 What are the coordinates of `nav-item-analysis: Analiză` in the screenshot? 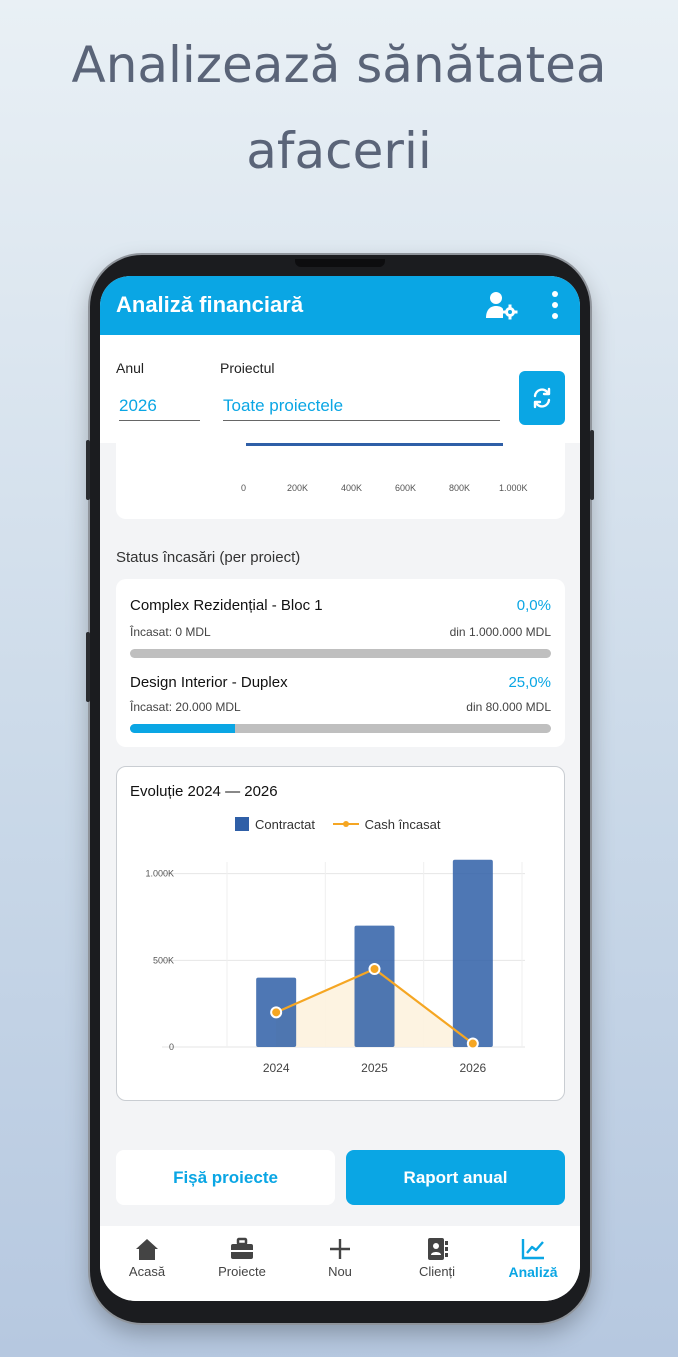 It's located at (533, 1257).